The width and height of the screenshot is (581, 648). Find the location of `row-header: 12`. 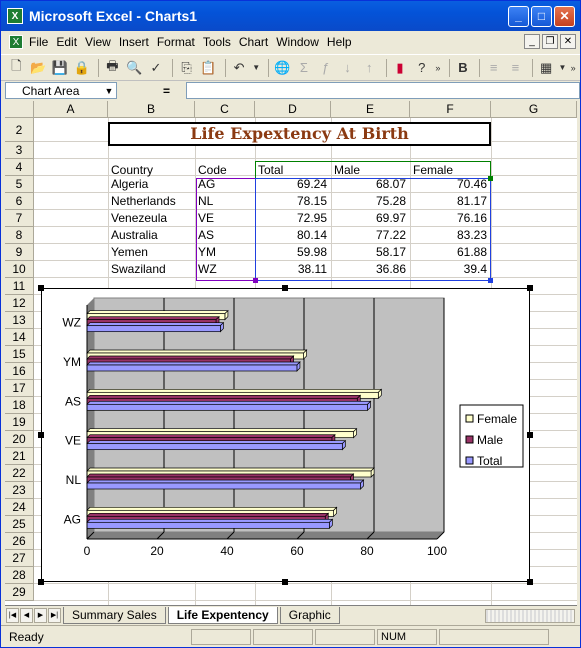

row-header: 12 is located at coordinates (19, 303).